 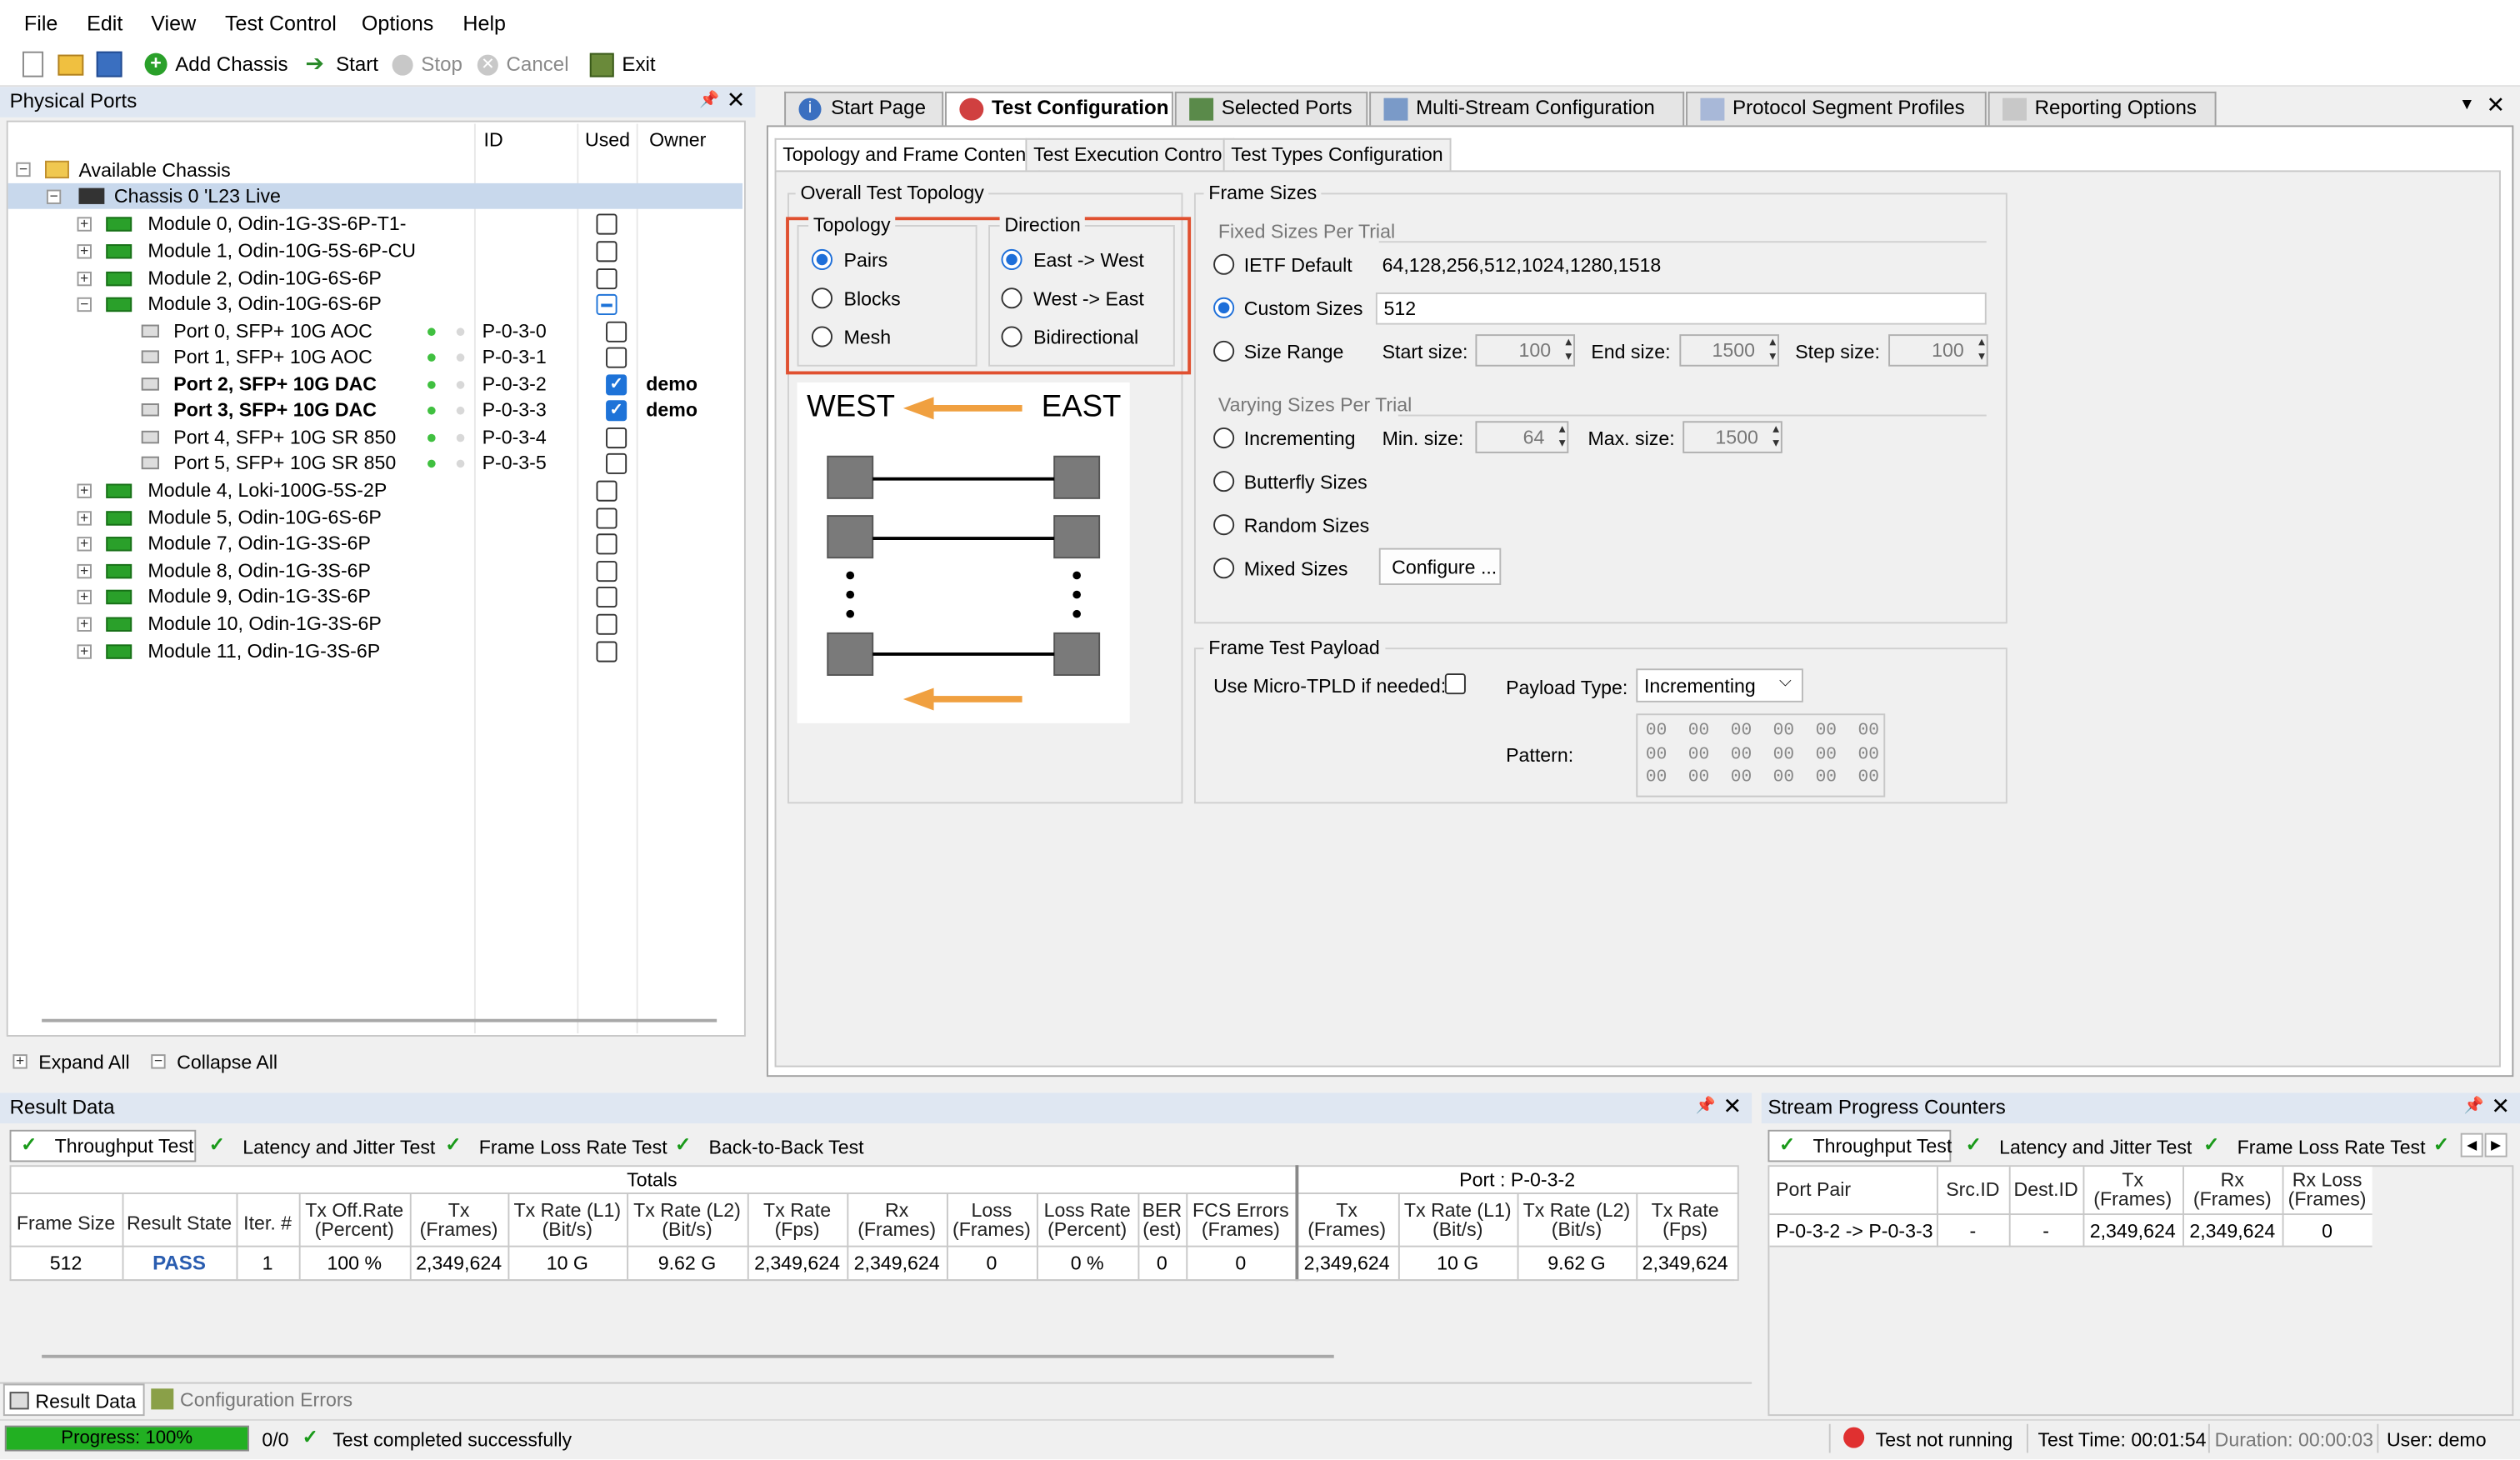 I want to click on radio-west-east, so click(x=1011, y=298).